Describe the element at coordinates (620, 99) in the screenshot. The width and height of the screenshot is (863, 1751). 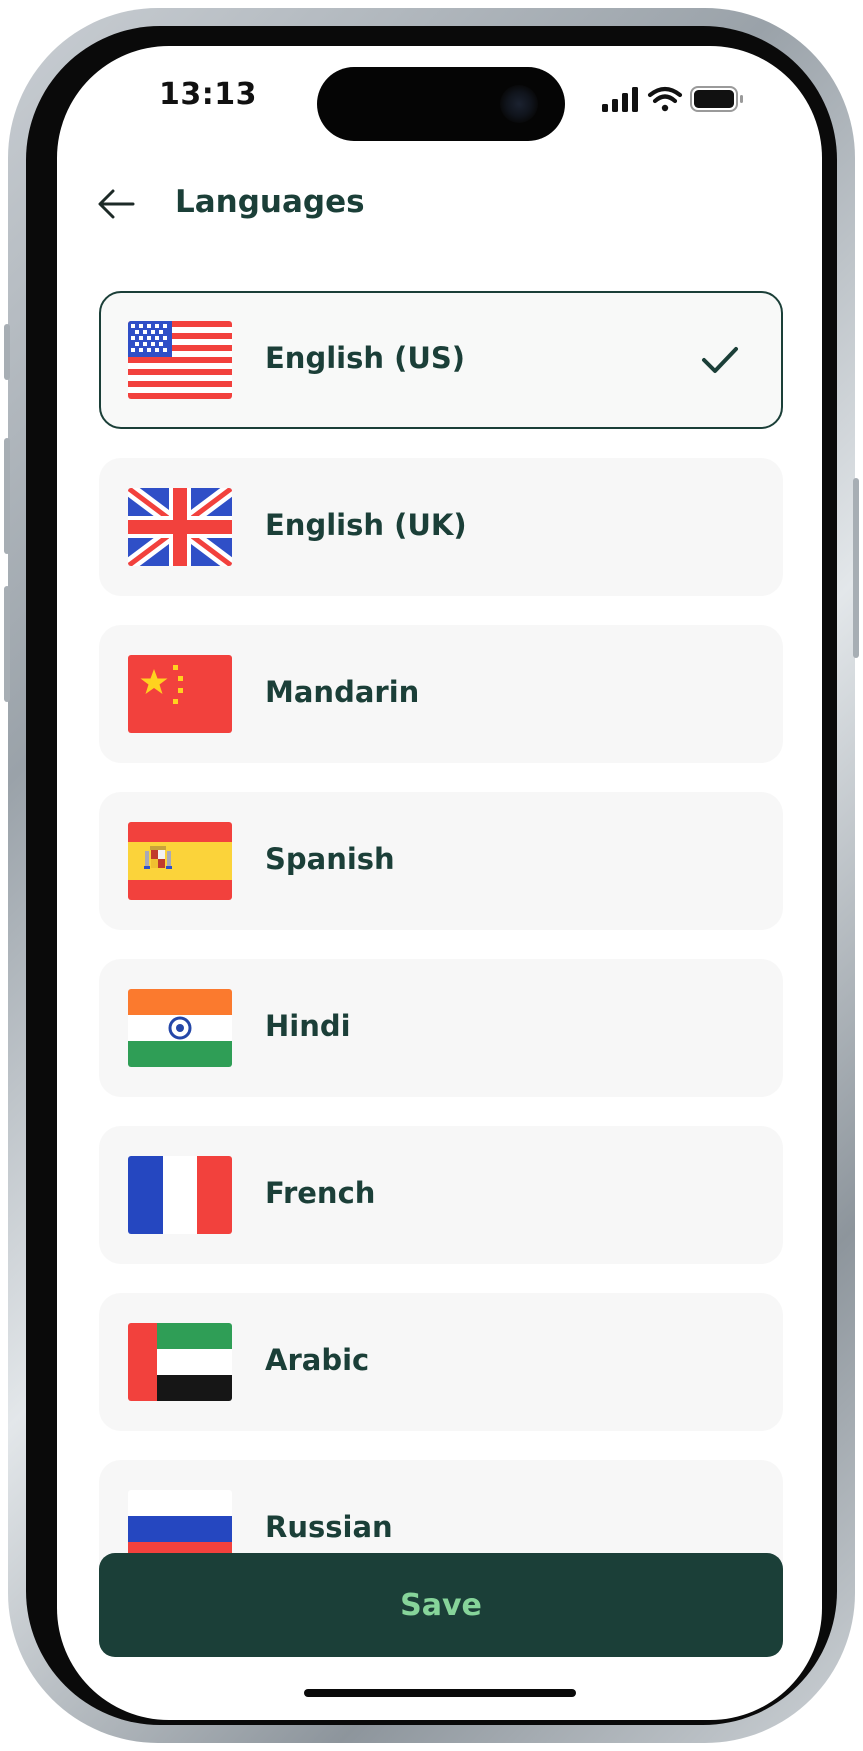
I see `signal-icon` at that location.